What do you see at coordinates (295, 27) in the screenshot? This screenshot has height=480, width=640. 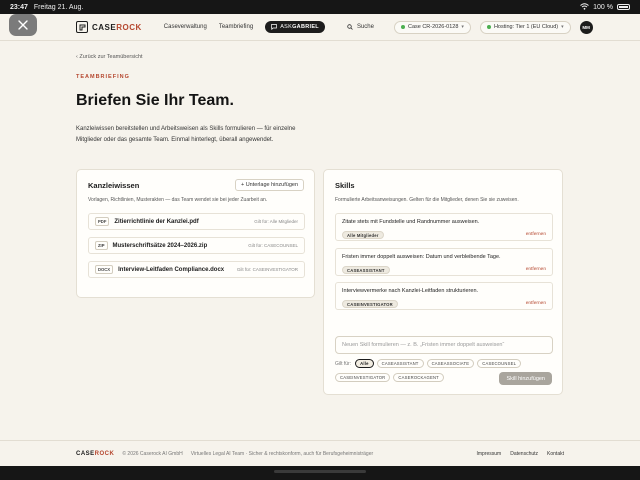 I see `ask-gabriel-button: ASKGABRIEL` at bounding box center [295, 27].